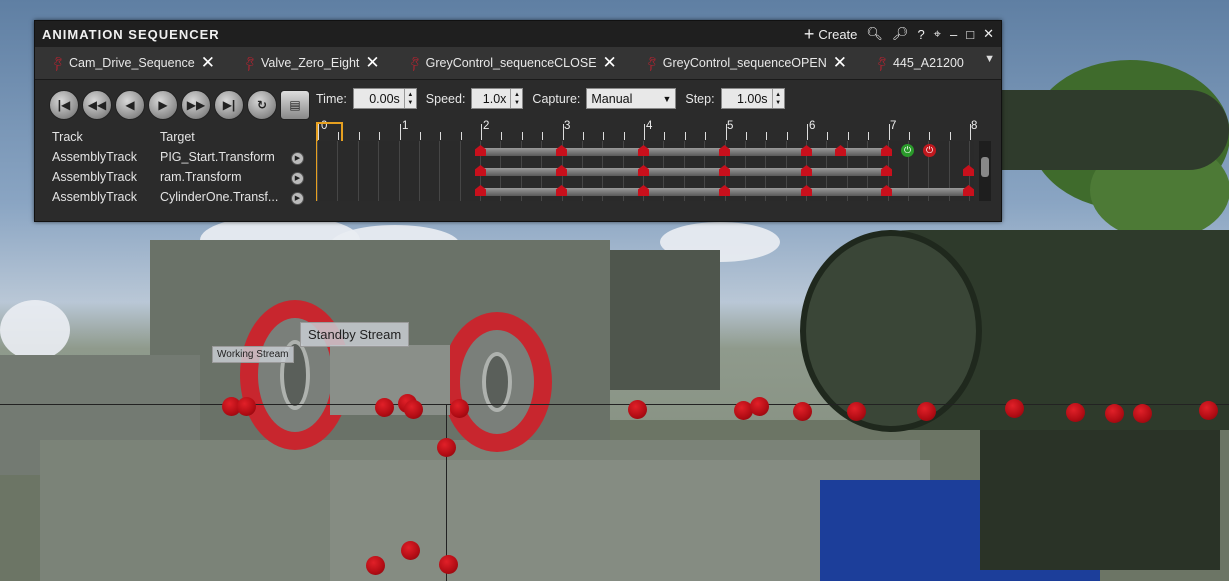  Describe the element at coordinates (752, 98) in the screenshot. I see `step-field: 1.00s ▲ ▼` at that location.